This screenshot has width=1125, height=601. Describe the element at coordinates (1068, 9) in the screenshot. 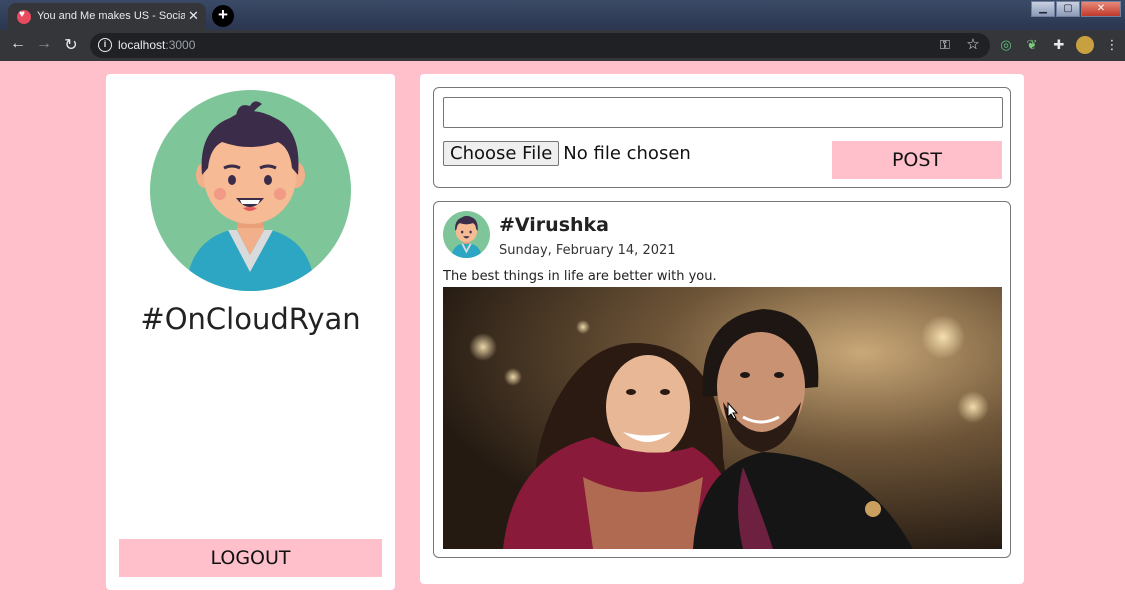

I see `maximize-icon: ▢` at that location.